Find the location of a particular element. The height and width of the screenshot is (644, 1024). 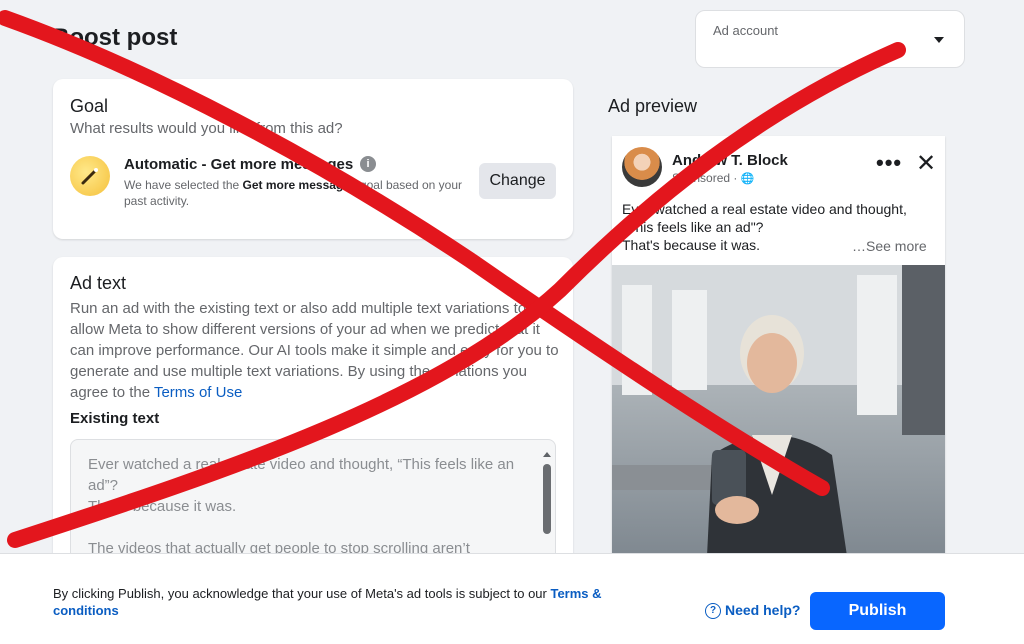

scroll-up-arrow-icon is located at coordinates (547, 454).